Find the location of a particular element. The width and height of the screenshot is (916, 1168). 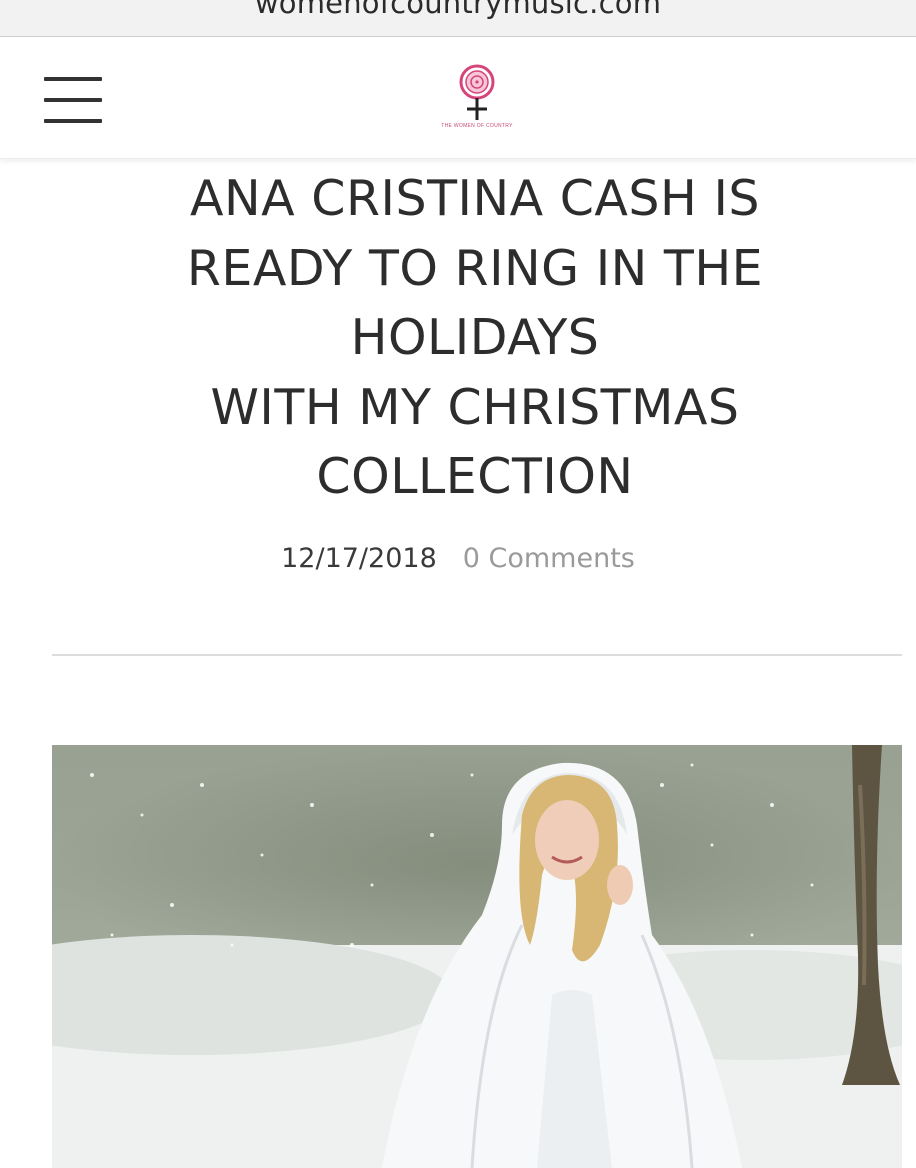

hamburger-menu-icon is located at coordinates (73, 101).